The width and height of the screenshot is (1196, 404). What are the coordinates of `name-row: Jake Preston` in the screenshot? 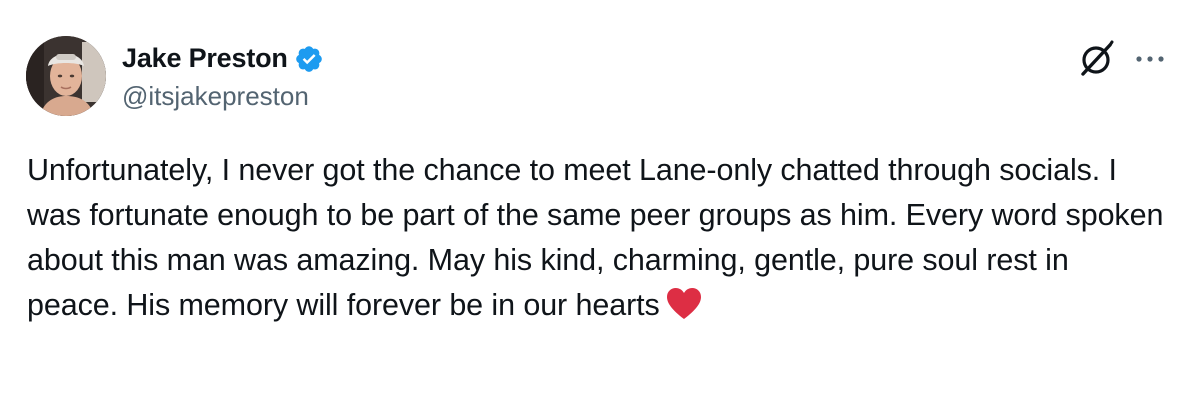 It's located at (223, 59).